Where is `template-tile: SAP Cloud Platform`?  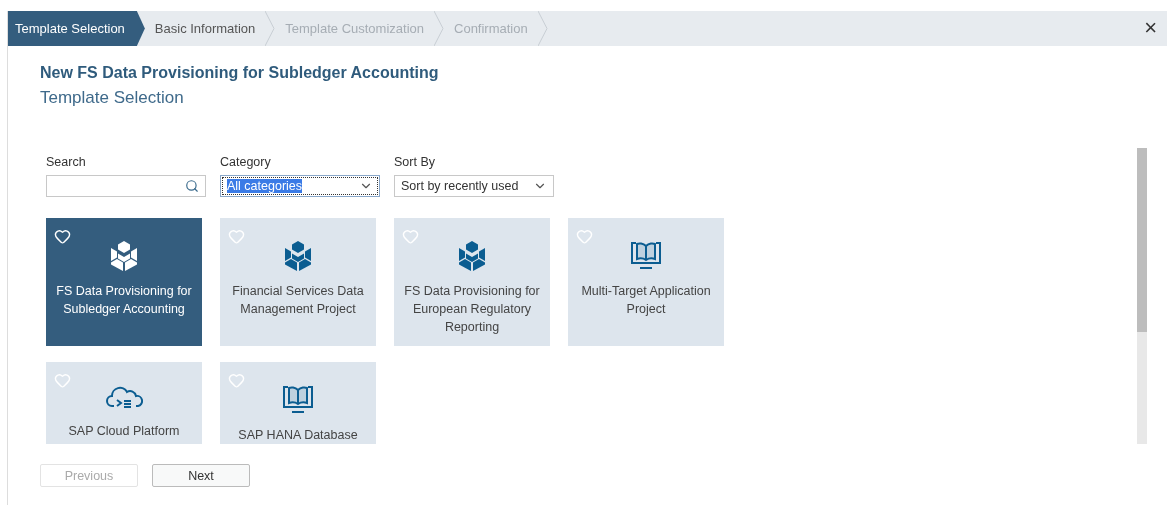 template-tile: SAP Cloud Platform is located at coordinates (124, 403).